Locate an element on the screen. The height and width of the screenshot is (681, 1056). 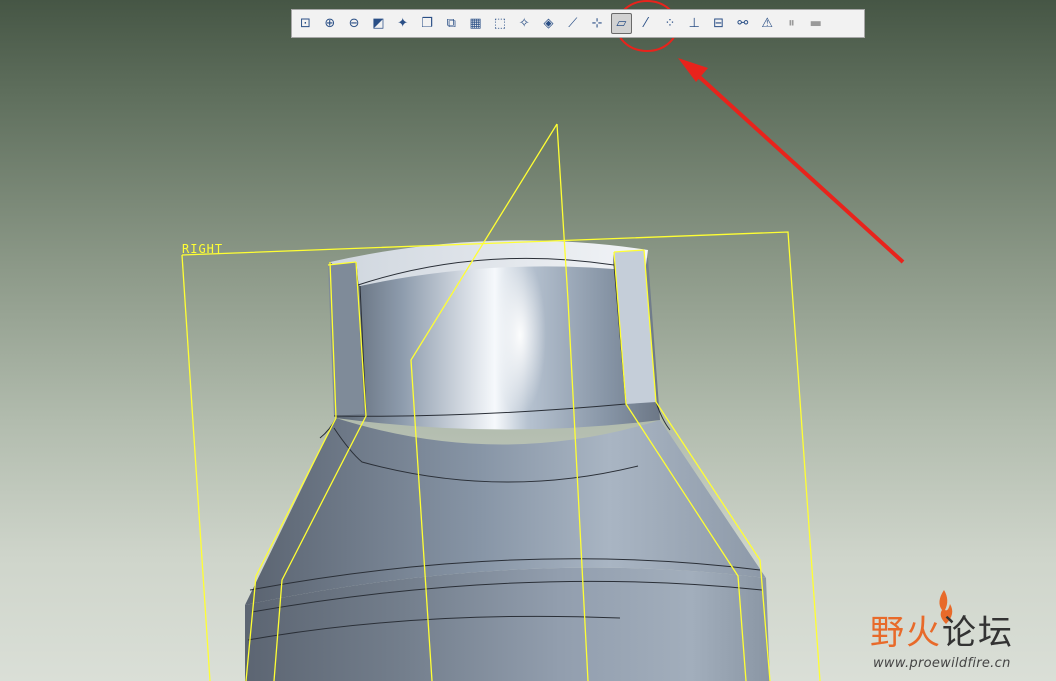
annotation is located at coordinates (760, 132).